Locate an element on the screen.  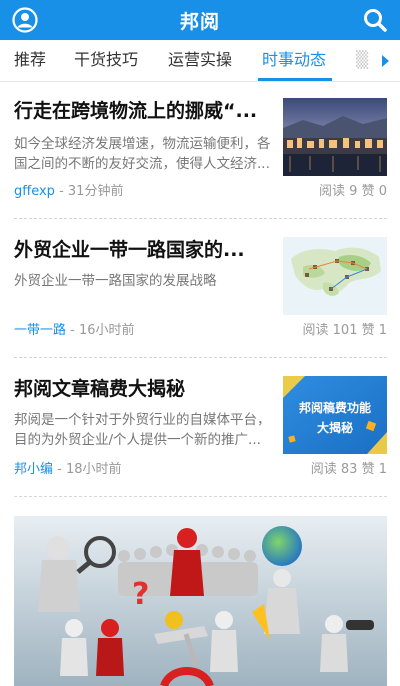
category-tabs: 推荐 干货技巧 运营实操 时事动态 ▒ is located at coordinates (200, 61).